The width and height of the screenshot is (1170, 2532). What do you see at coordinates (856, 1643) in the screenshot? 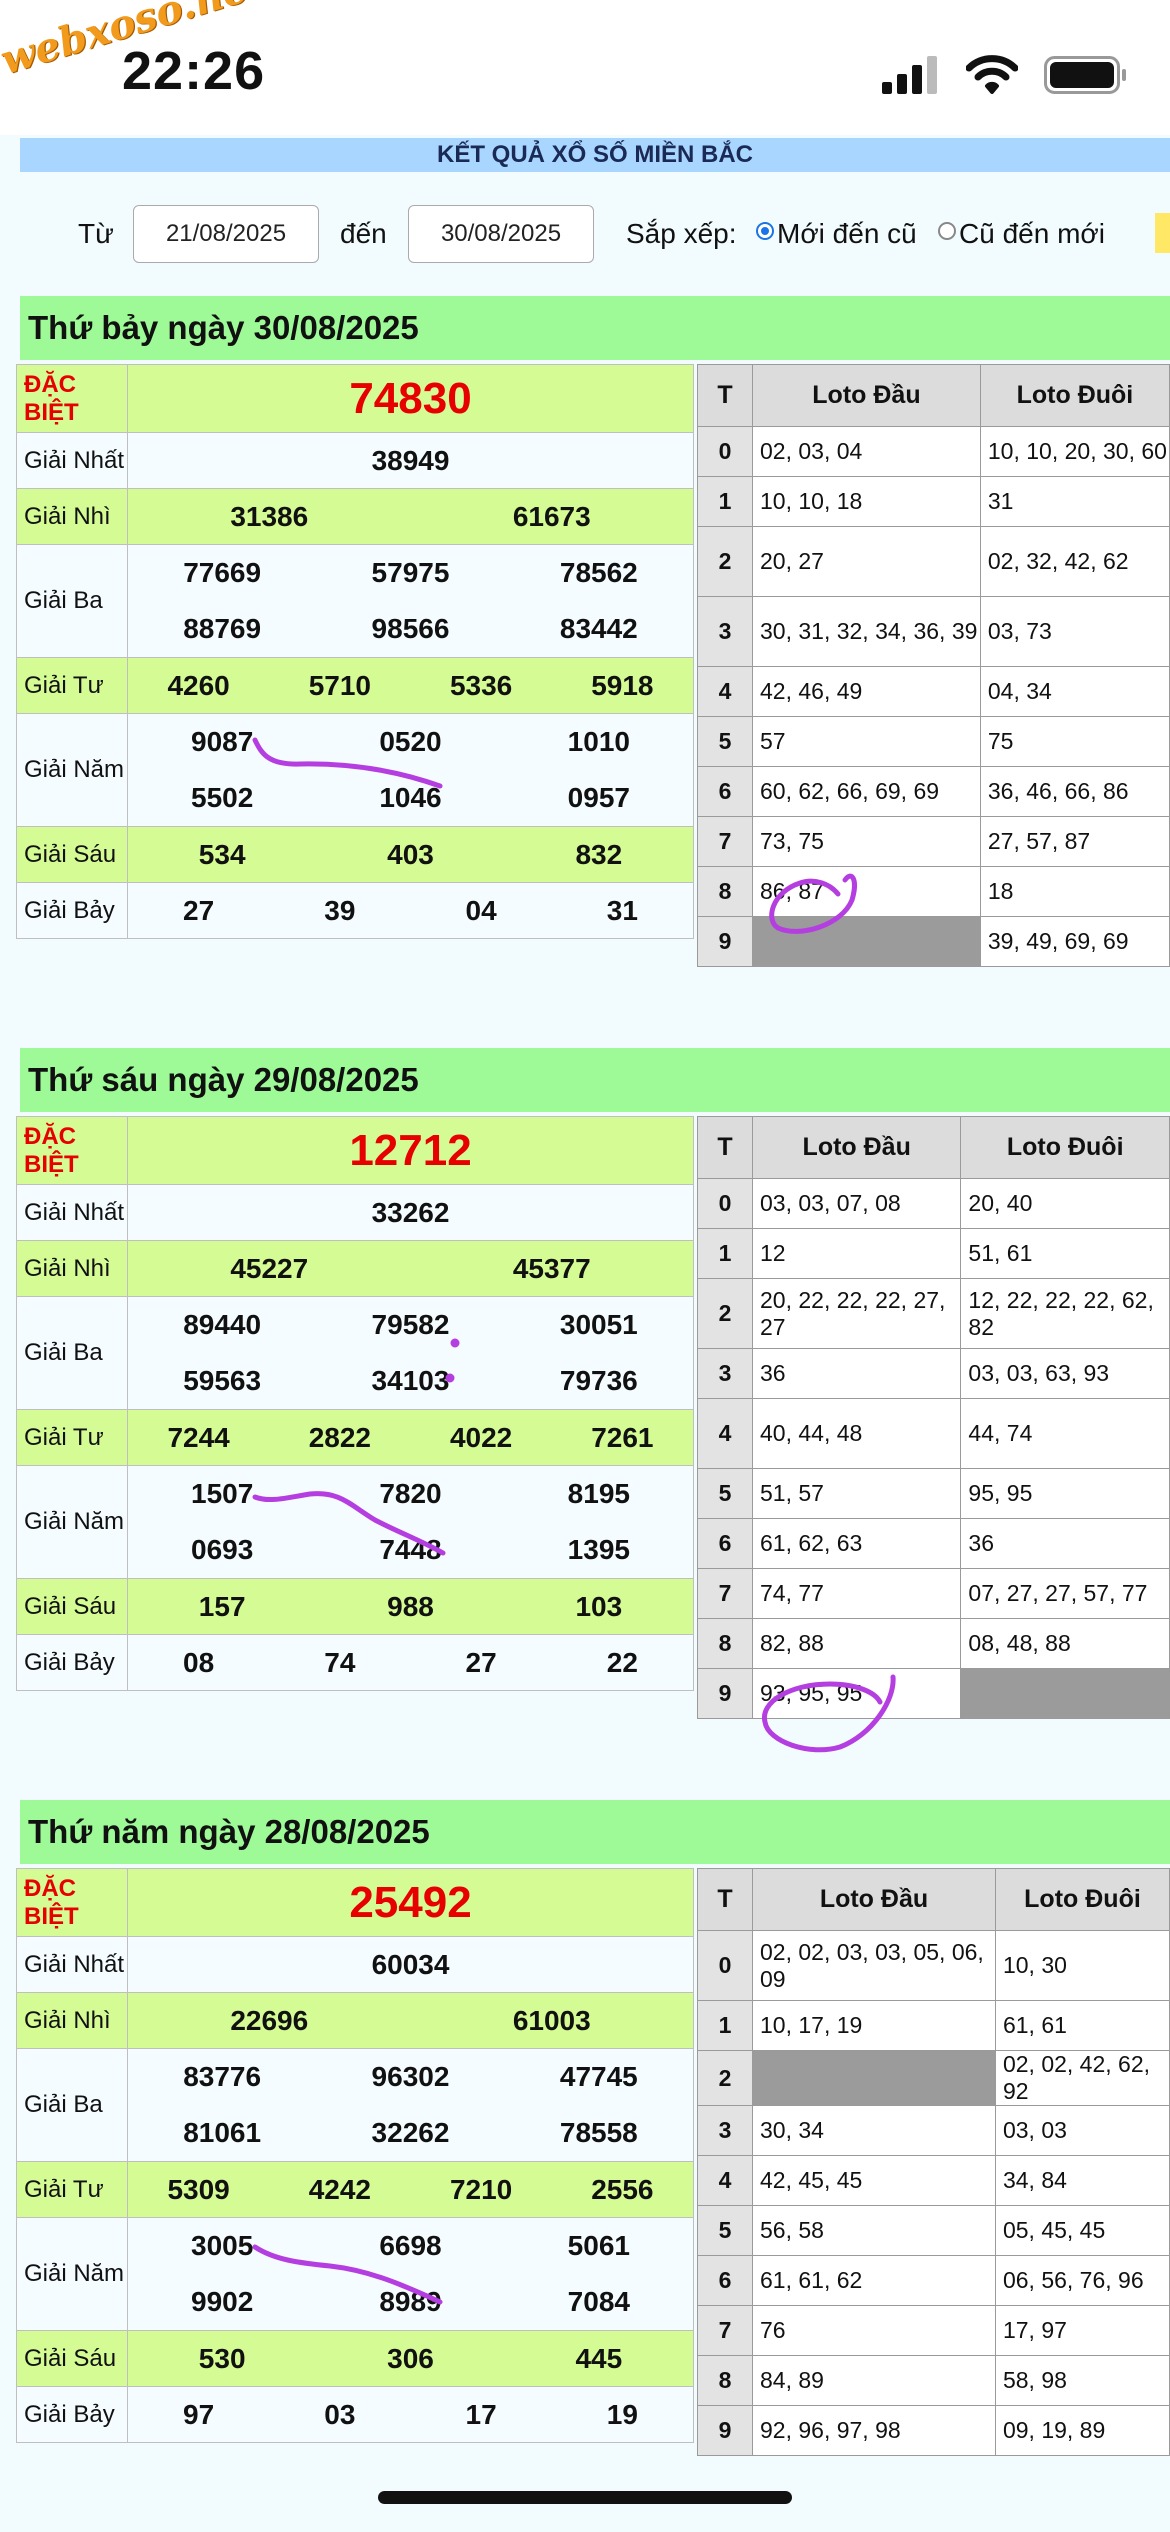
I see `loto-dau-cell: 82, 88` at bounding box center [856, 1643].